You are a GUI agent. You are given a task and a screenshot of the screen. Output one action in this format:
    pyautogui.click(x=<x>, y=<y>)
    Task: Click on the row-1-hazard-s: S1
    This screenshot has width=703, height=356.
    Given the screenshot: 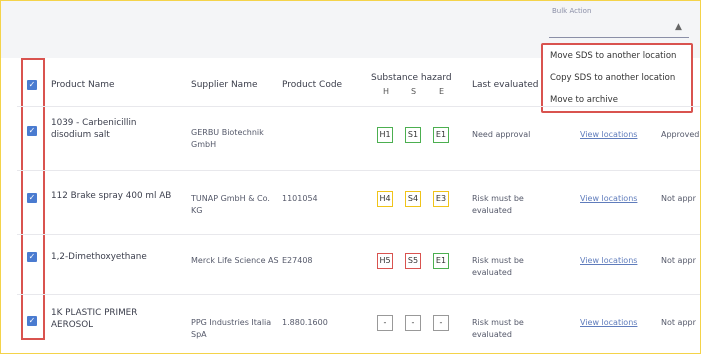 What is the action you would take?
    pyautogui.click(x=413, y=135)
    